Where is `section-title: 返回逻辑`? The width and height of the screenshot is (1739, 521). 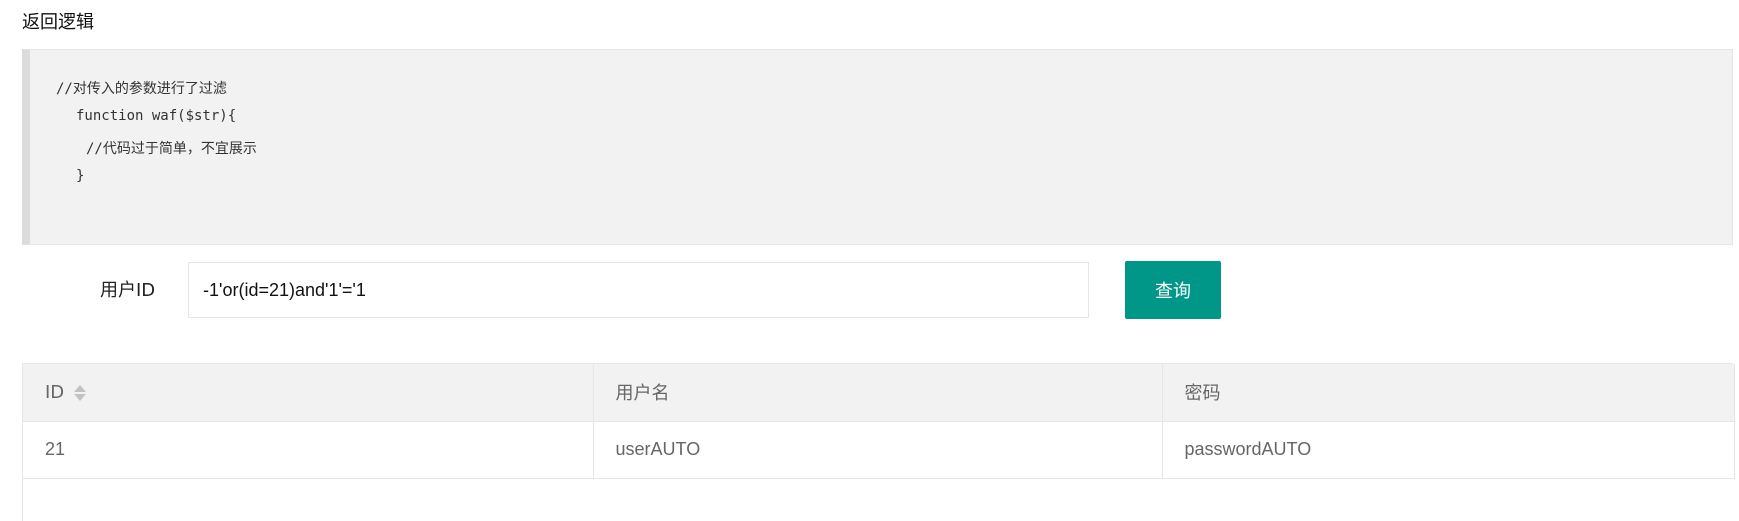 section-title: 返回逻辑 is located at coordinates (58, 22).